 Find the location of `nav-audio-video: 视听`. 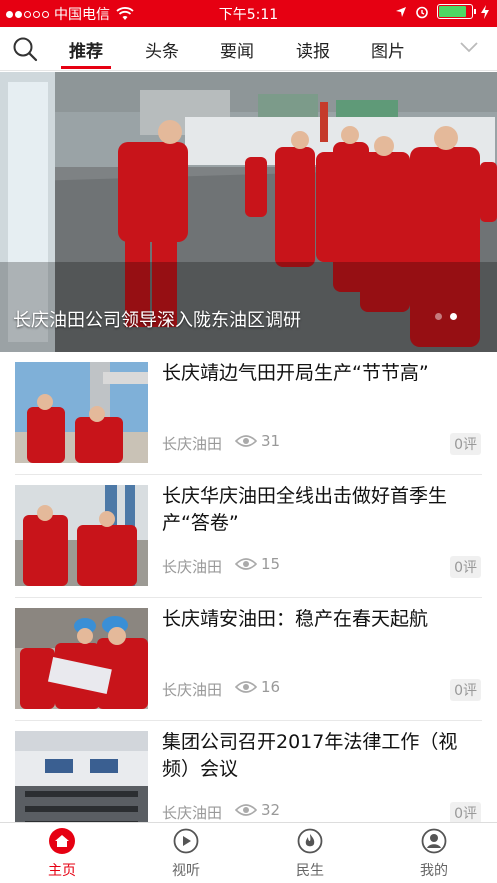

nav-audio-video: 视听 is located at coordinates (186, 853).